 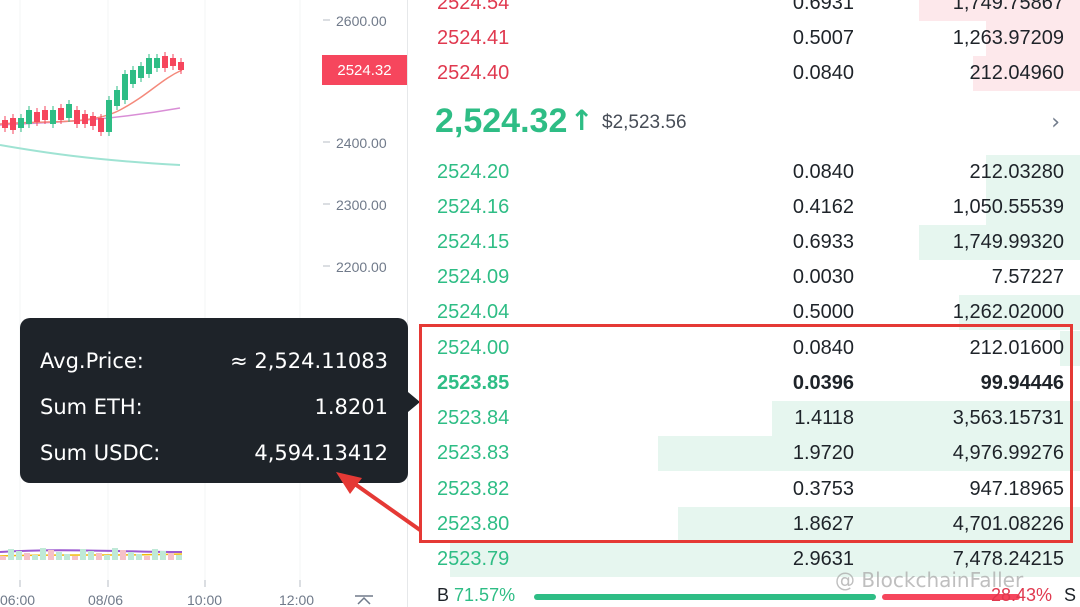 What do you see at coordinates (473, 38) in the screenshot?
I see `order-price: 2524.41` at bounding box center [473, 38].